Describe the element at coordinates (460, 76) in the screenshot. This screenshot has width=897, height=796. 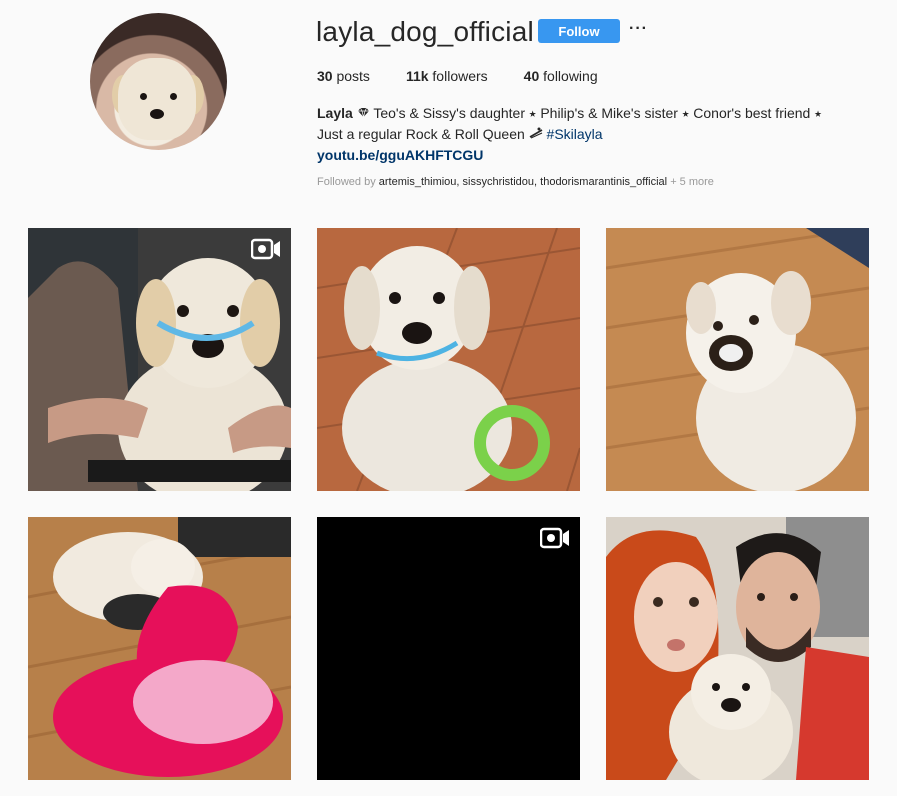
I see `followers-count-label: followers` at that location.